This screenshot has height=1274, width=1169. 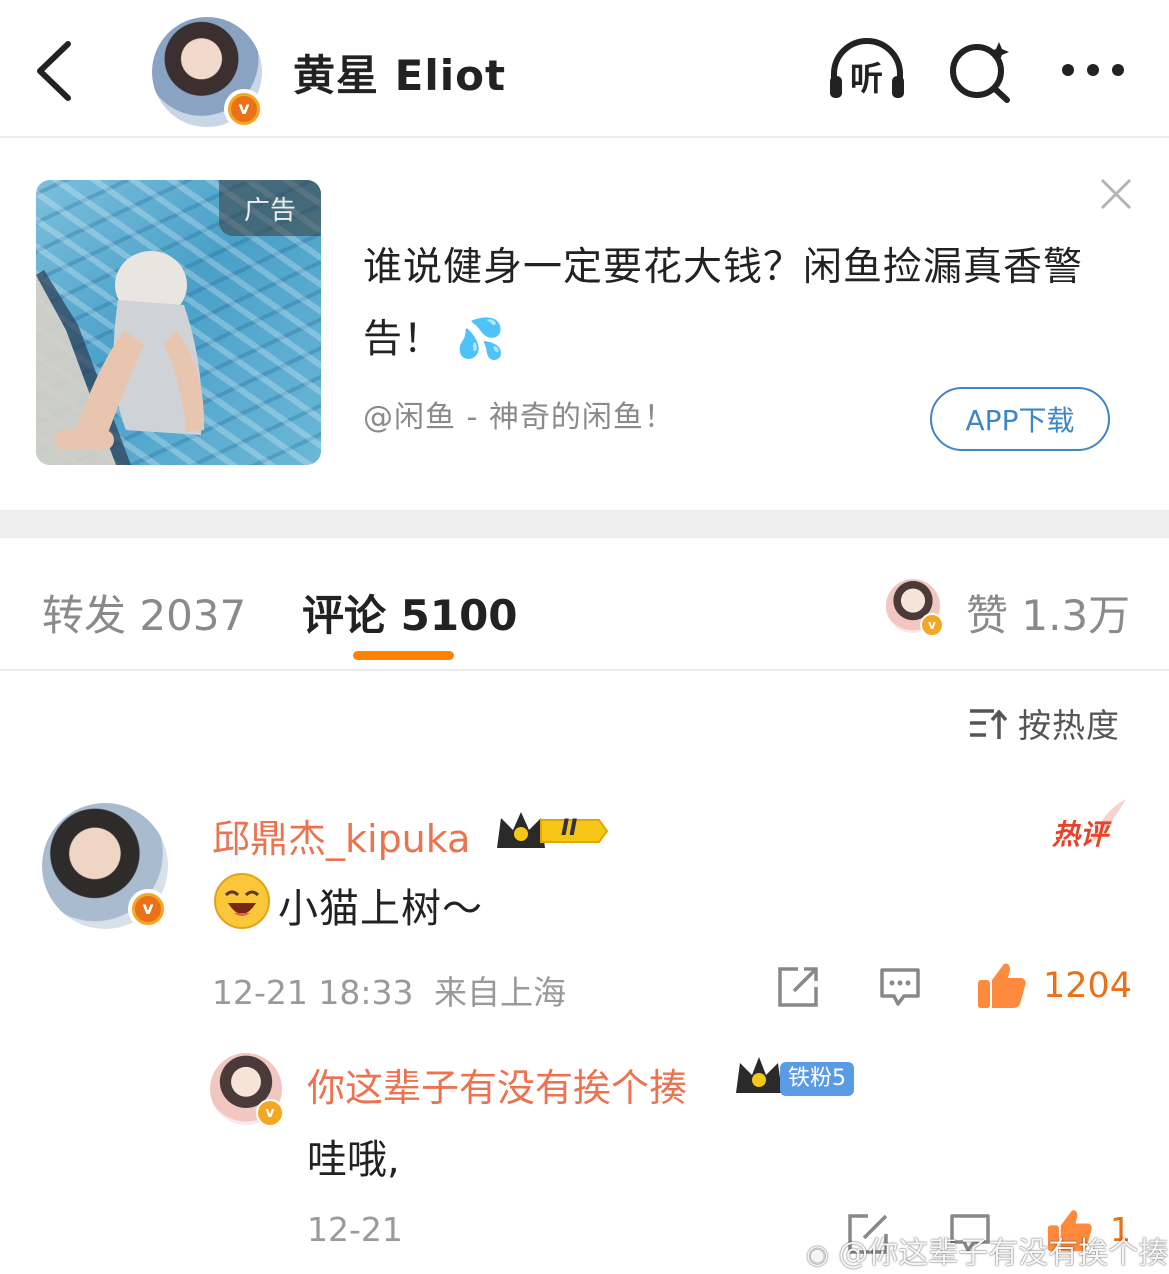 What do you see at coordinates (1020, 419) in the screenshot?
I see `app-download-button: APP下载` at bounding box center [1020, 419].